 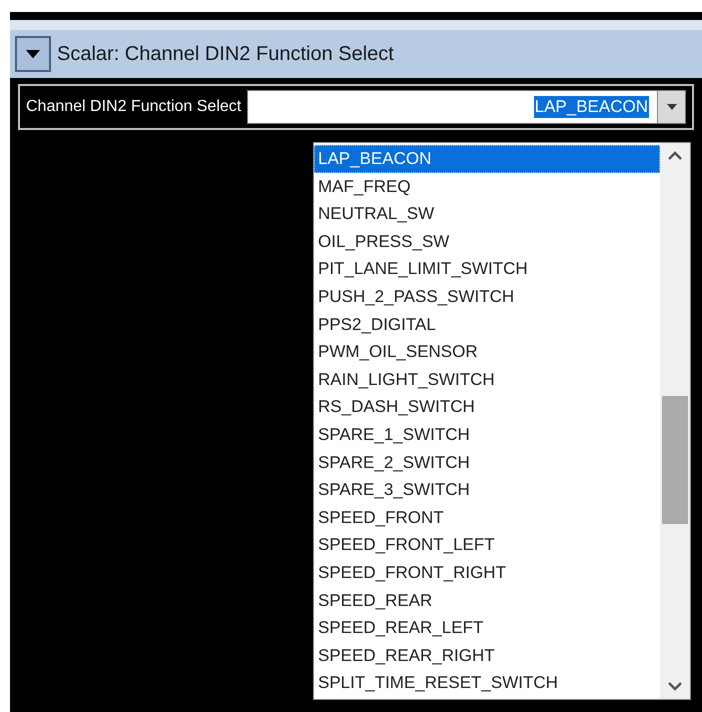 What do you see at coordinates (487, 656) in the screenshot?
I see `list-item: SPEED_REAR_RIGHT` at bounding box center [487, 656].